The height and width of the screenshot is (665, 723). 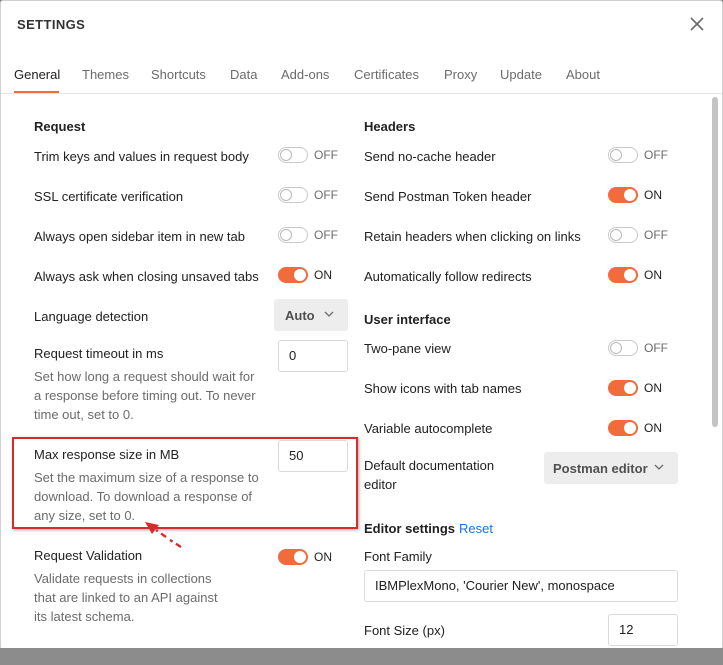 I want to click on language-detection-value: Auto, so click(x=300, y=315).